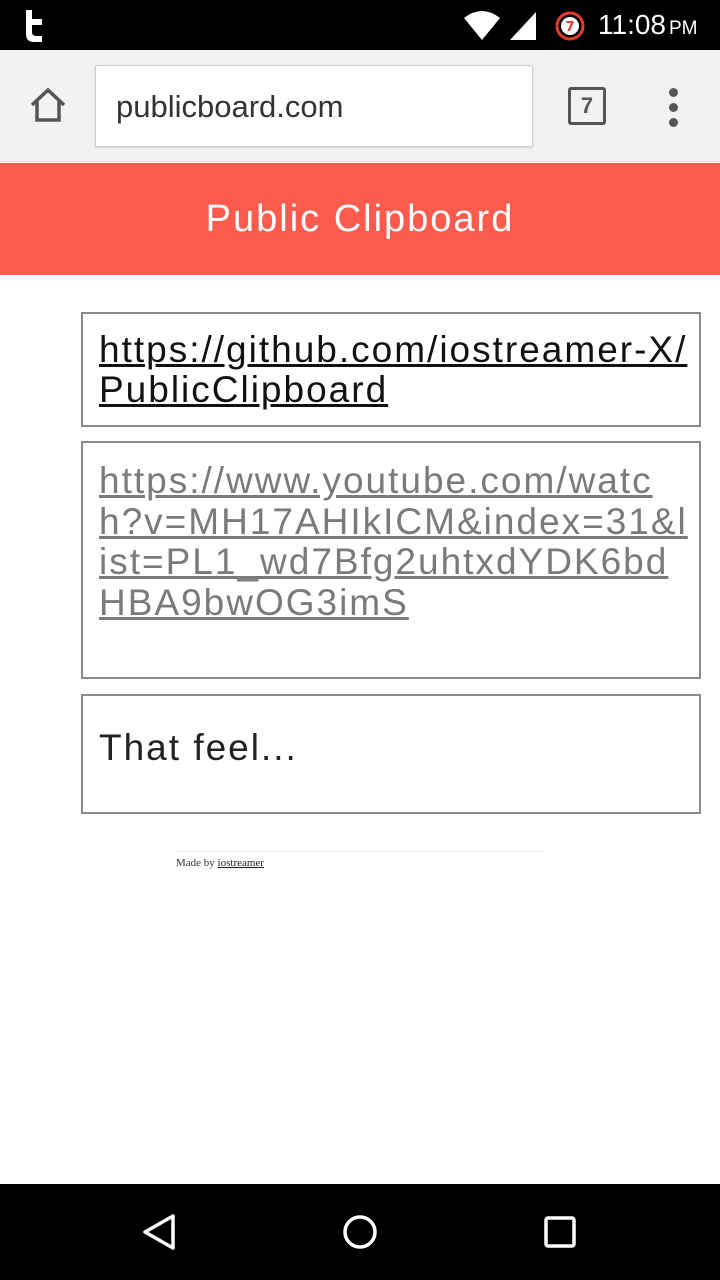  I want to click on author-link: iostreamer, so click(241, 863).